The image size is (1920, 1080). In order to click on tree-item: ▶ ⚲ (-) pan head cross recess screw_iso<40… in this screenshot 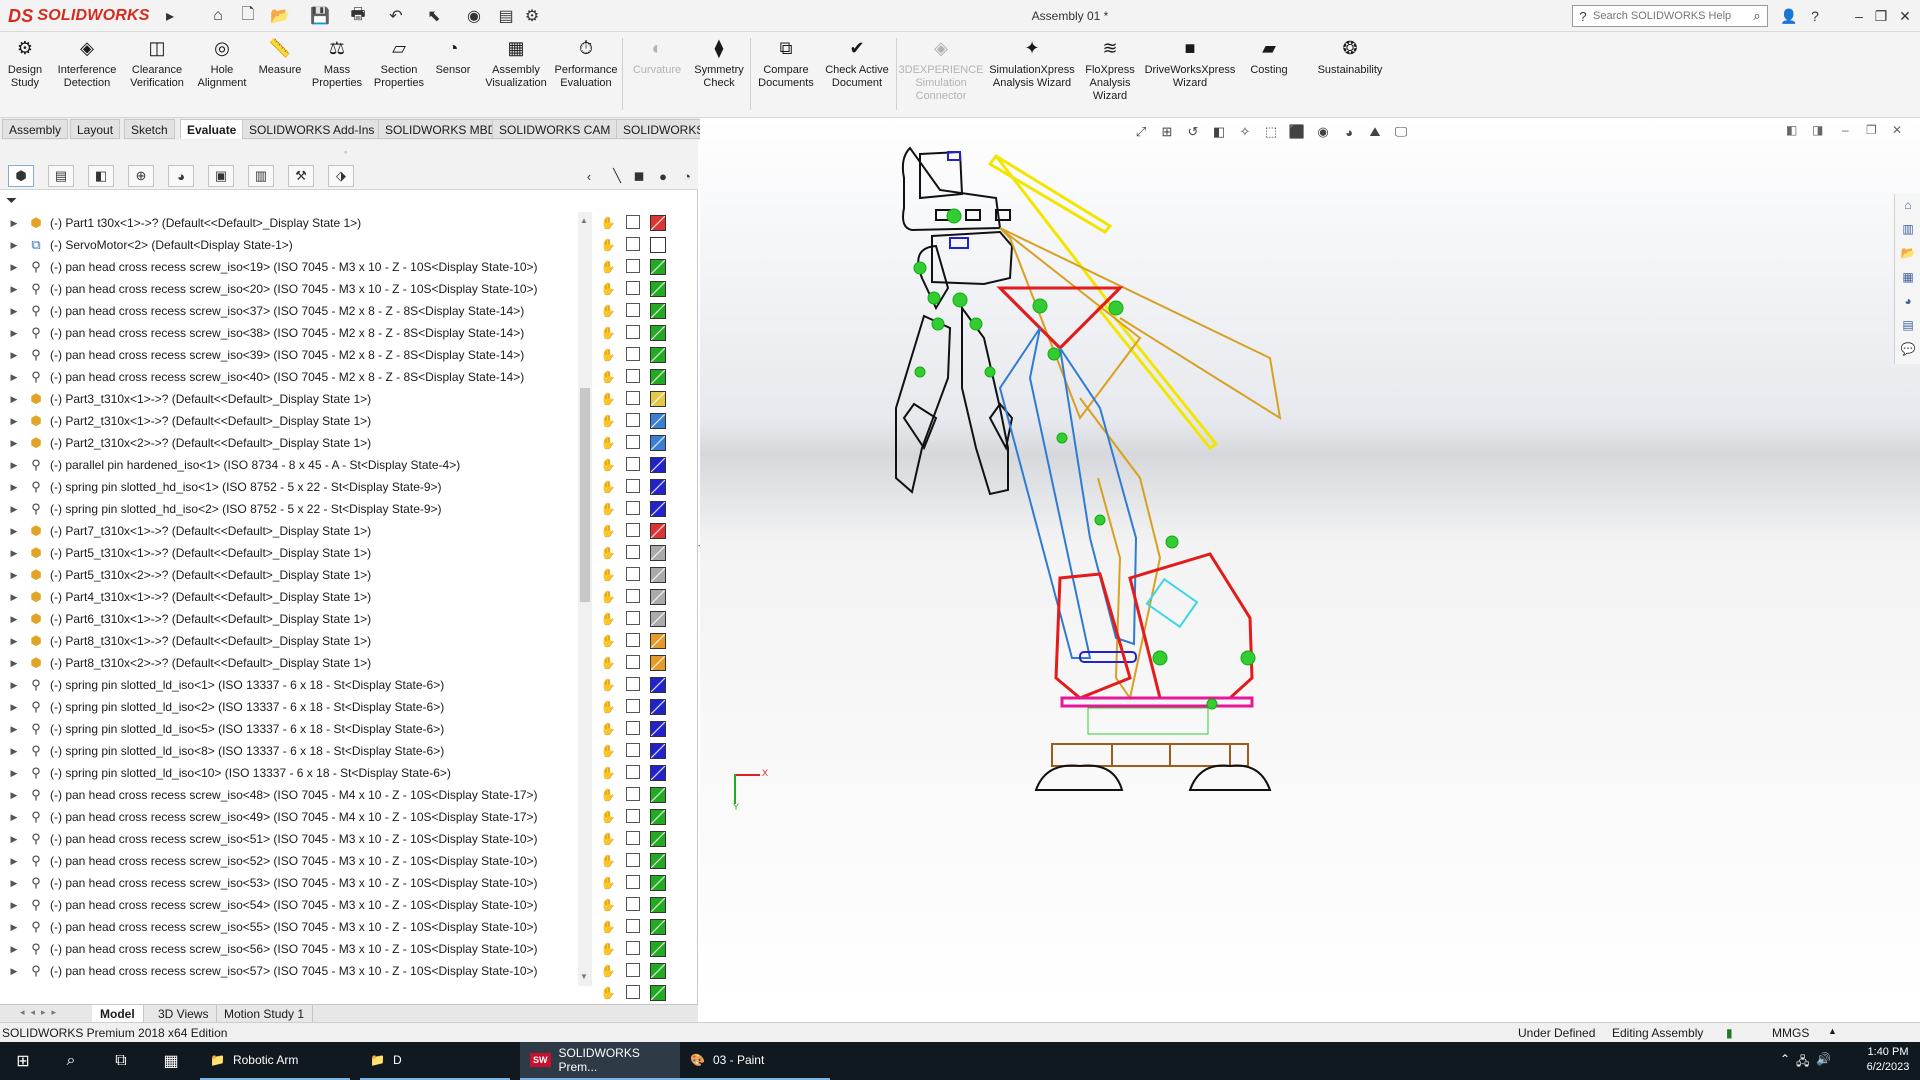, I will do `click(293, 377)`.